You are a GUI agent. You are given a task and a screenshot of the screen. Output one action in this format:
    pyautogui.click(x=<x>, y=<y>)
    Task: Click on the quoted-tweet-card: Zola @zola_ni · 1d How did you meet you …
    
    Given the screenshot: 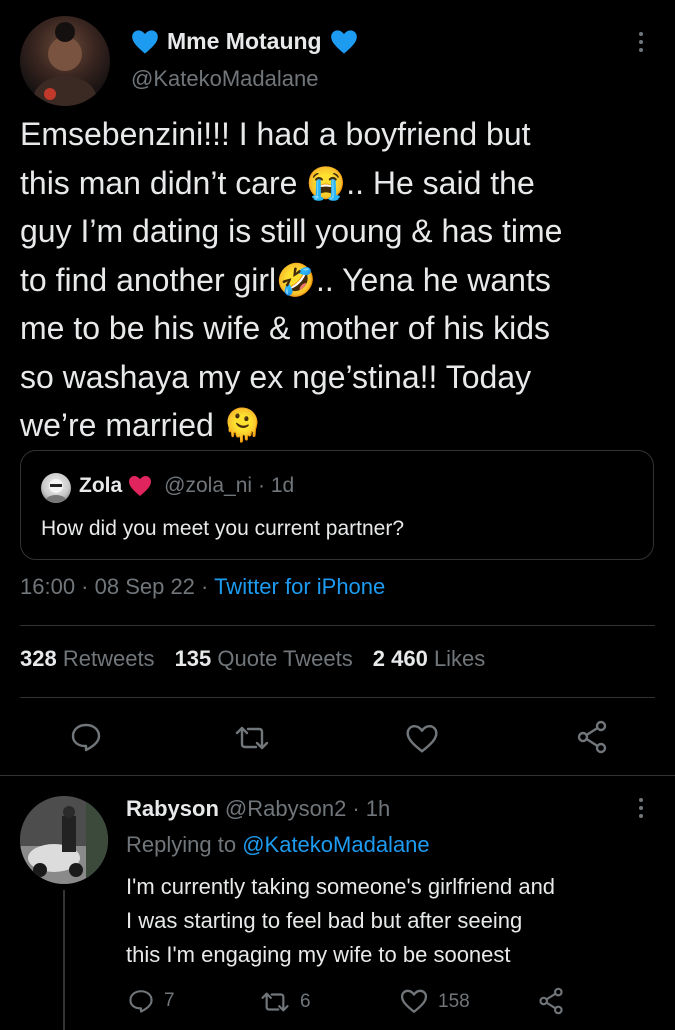 What is the action you would take?
    pyautogui.click(x=337, y=505)
    